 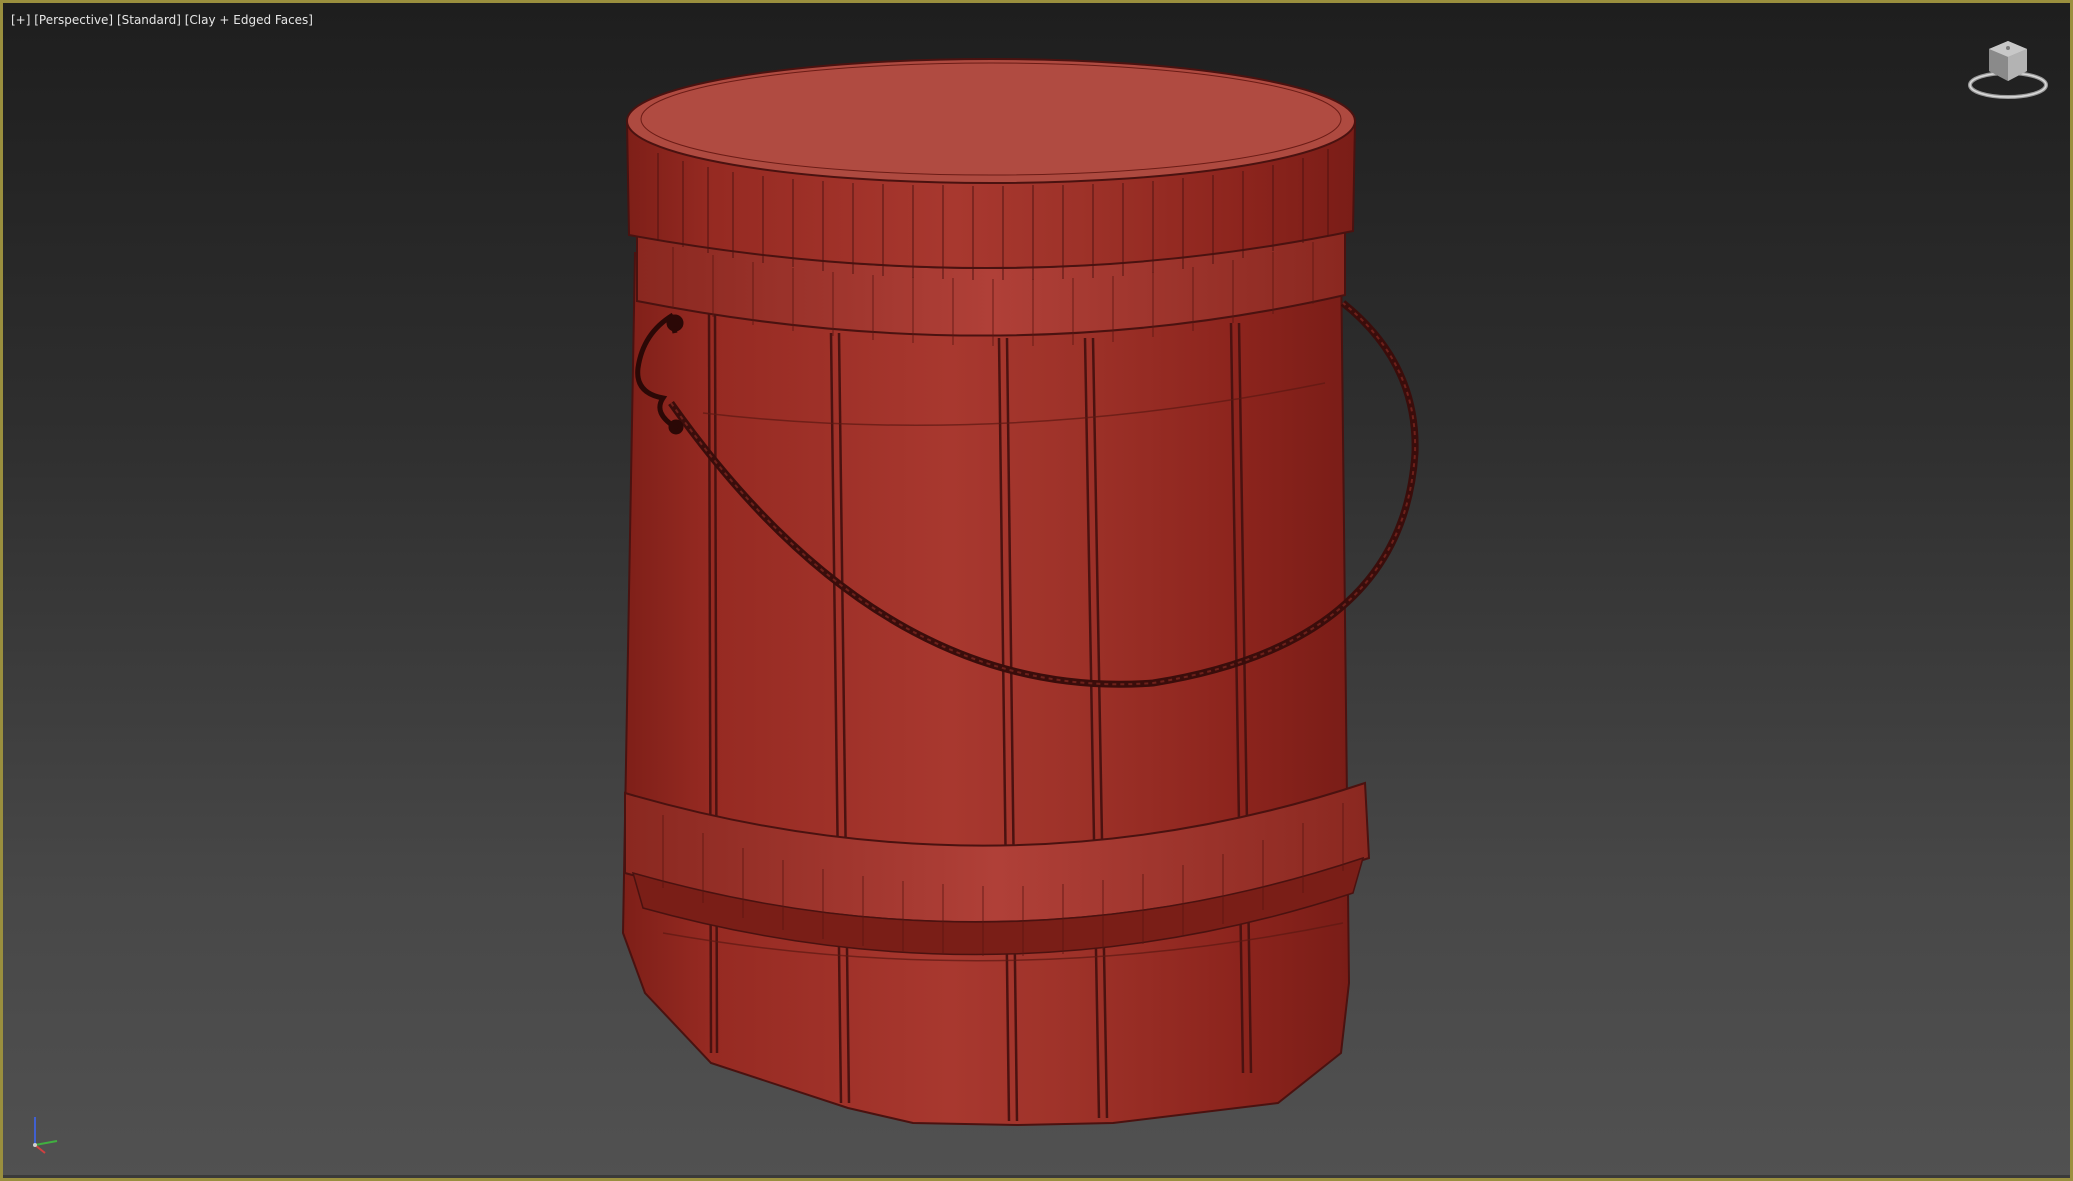 What do you see at coordinates (1036, 1176) in the screenshot?
I see `bottom-strip` at bounding box center [1036, 1176].